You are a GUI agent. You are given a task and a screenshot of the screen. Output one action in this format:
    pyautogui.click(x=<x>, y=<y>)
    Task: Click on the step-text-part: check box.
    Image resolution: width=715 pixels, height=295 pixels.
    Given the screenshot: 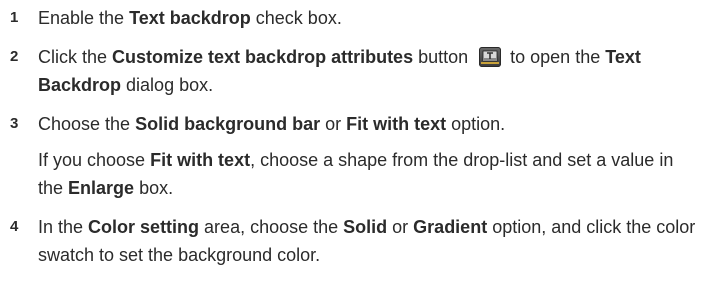 What is the action you would take?
    pyautogui.click(x=296, y=18)
    